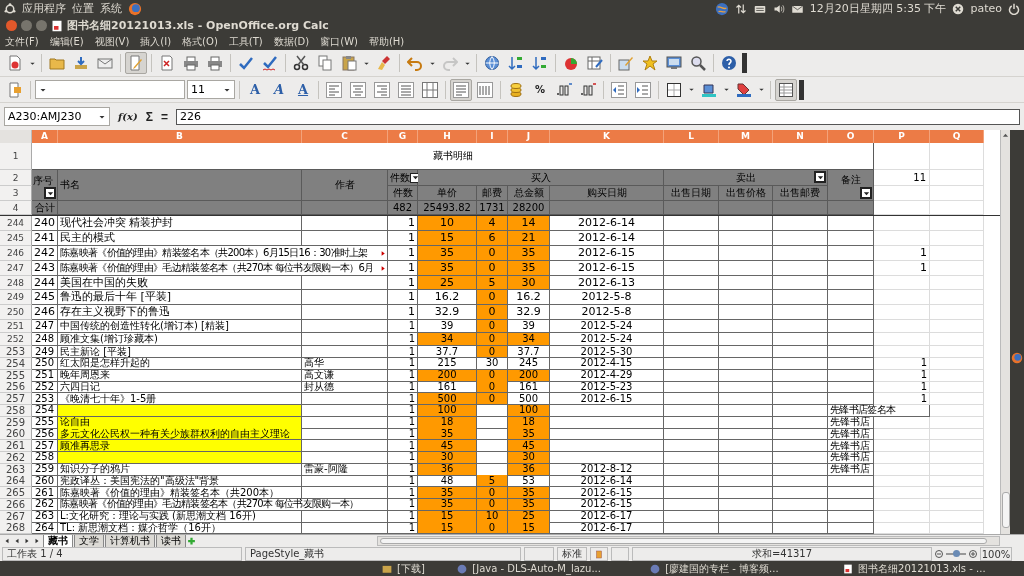  I want to click on table-cell: 260, so click(45, 481).